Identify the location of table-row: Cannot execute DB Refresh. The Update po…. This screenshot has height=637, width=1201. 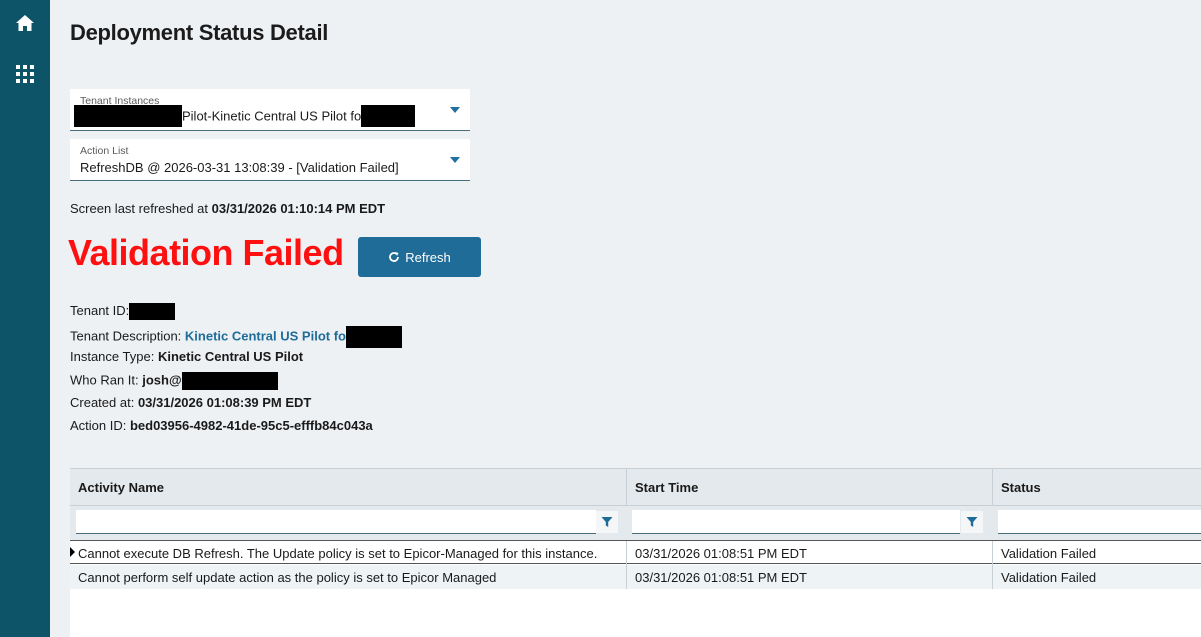
(635, 552).